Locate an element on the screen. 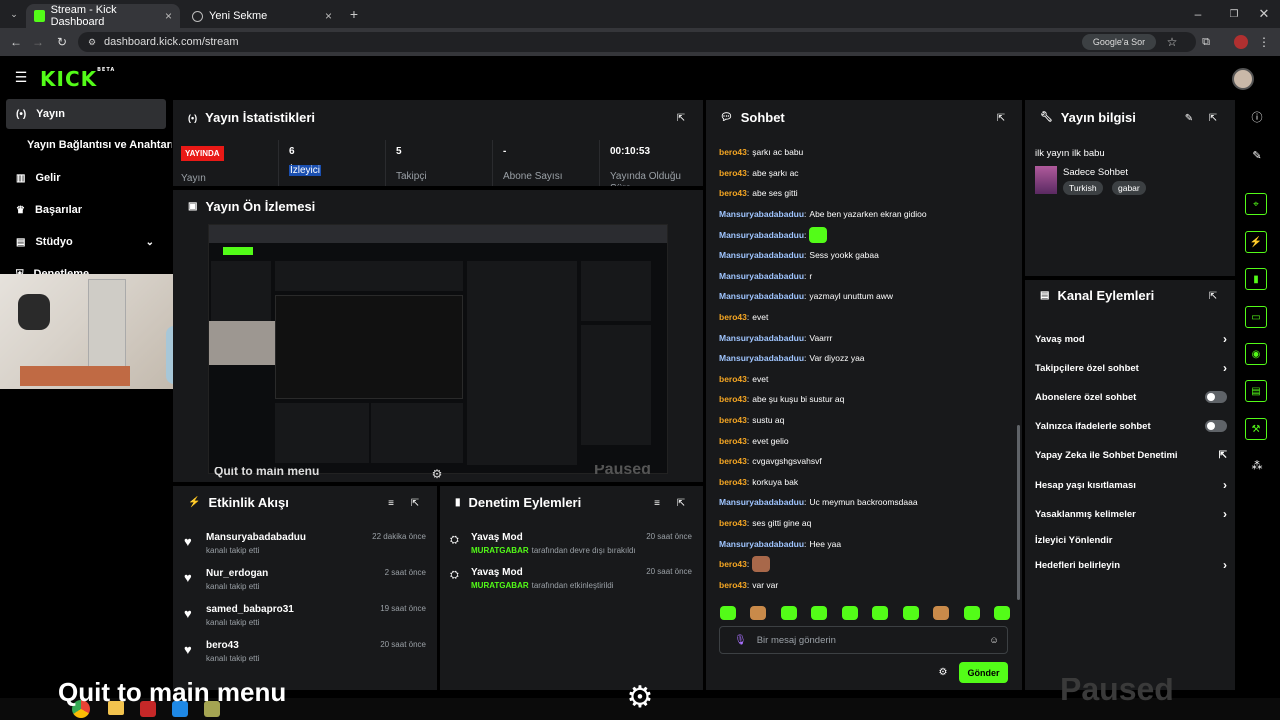  microphone-icon: 🎙︎ is located at coordinates (740, 640).